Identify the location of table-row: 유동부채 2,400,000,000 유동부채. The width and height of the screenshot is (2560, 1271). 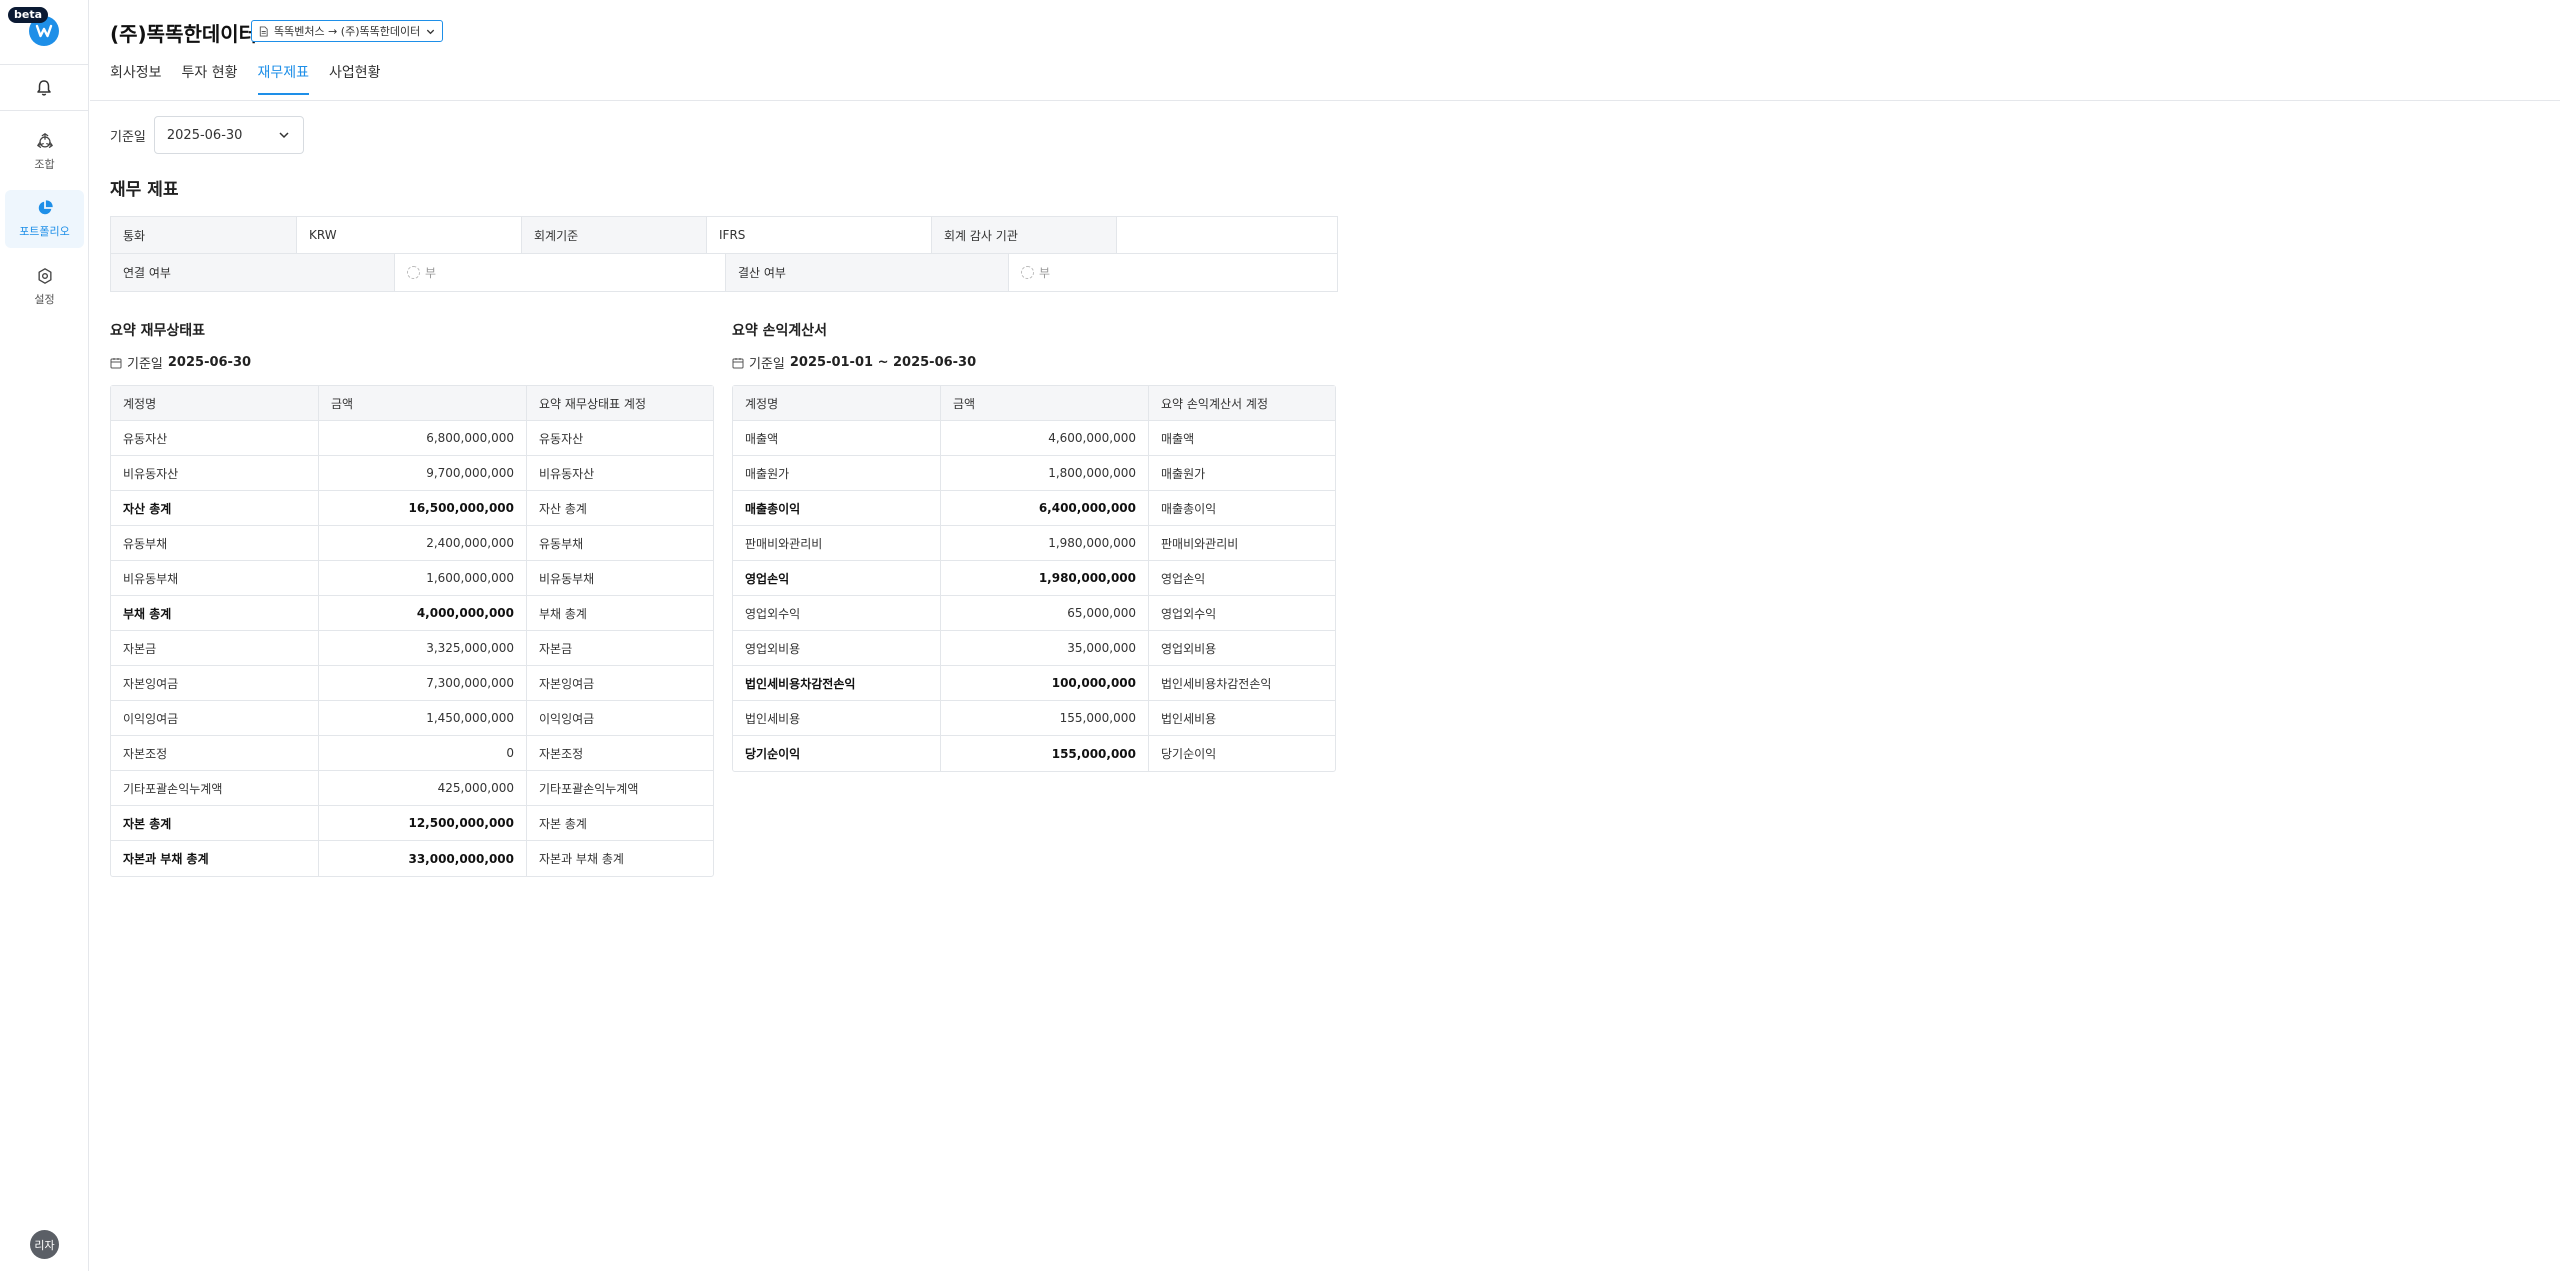
(412, 543).